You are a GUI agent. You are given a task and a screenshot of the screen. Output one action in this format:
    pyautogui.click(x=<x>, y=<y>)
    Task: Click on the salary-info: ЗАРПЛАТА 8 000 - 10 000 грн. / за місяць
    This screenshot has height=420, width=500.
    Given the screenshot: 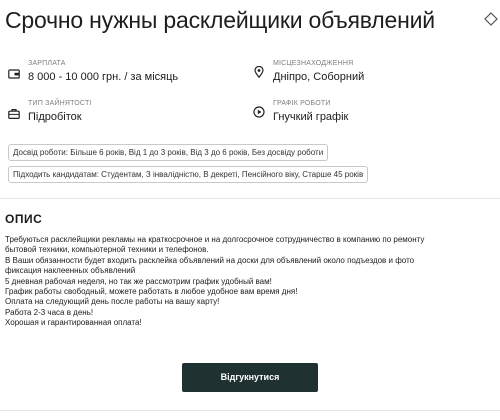 What is the action you would take?
    pyautogui.click(x=128, y=74)
    